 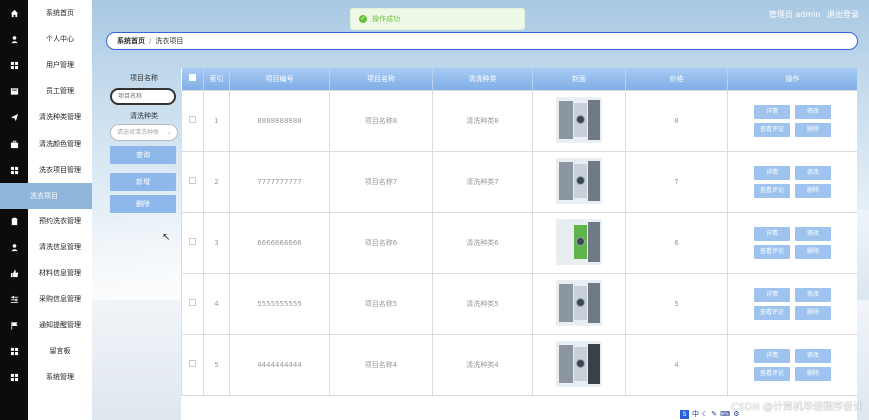 What do you see at coordinates (482, 120) in the screenshot?
I see `row-type: 清洗种类8` at bounding box center [482, 120].